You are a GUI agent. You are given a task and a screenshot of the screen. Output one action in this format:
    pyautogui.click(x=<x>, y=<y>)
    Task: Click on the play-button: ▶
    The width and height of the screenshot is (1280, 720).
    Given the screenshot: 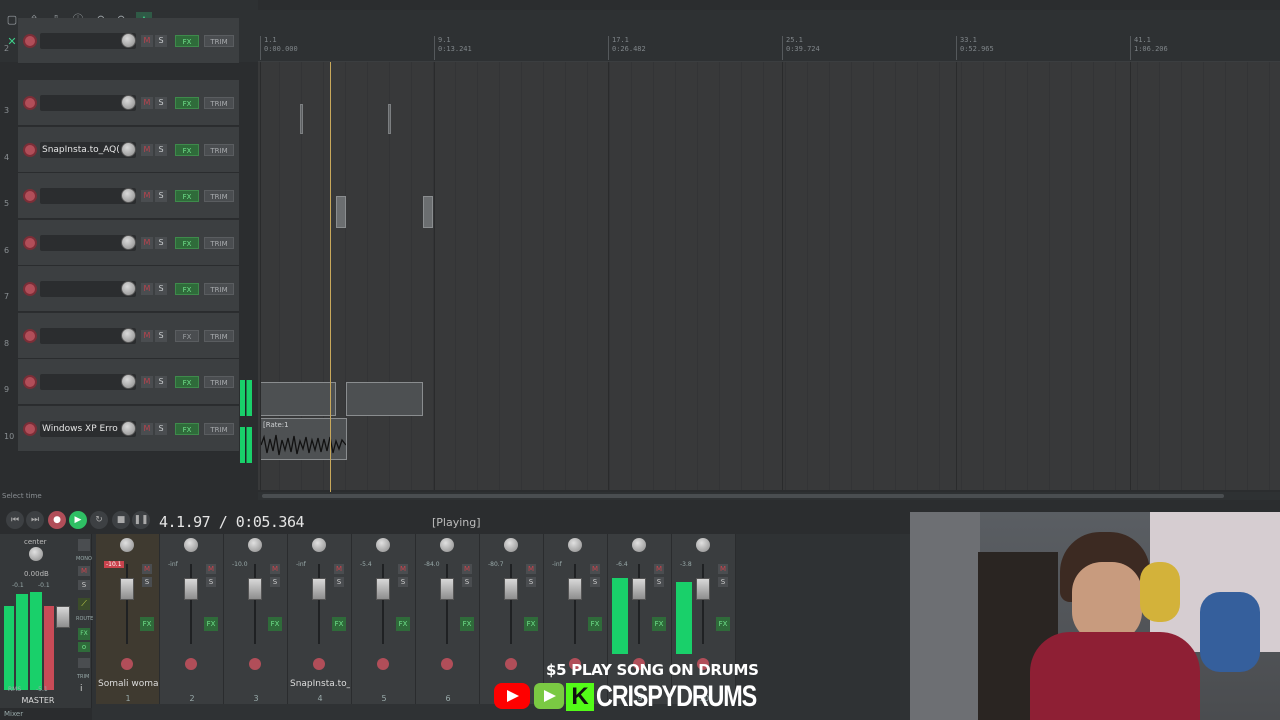 What is the action you would take?
    pyautogui.click(x=78, y=520)
    